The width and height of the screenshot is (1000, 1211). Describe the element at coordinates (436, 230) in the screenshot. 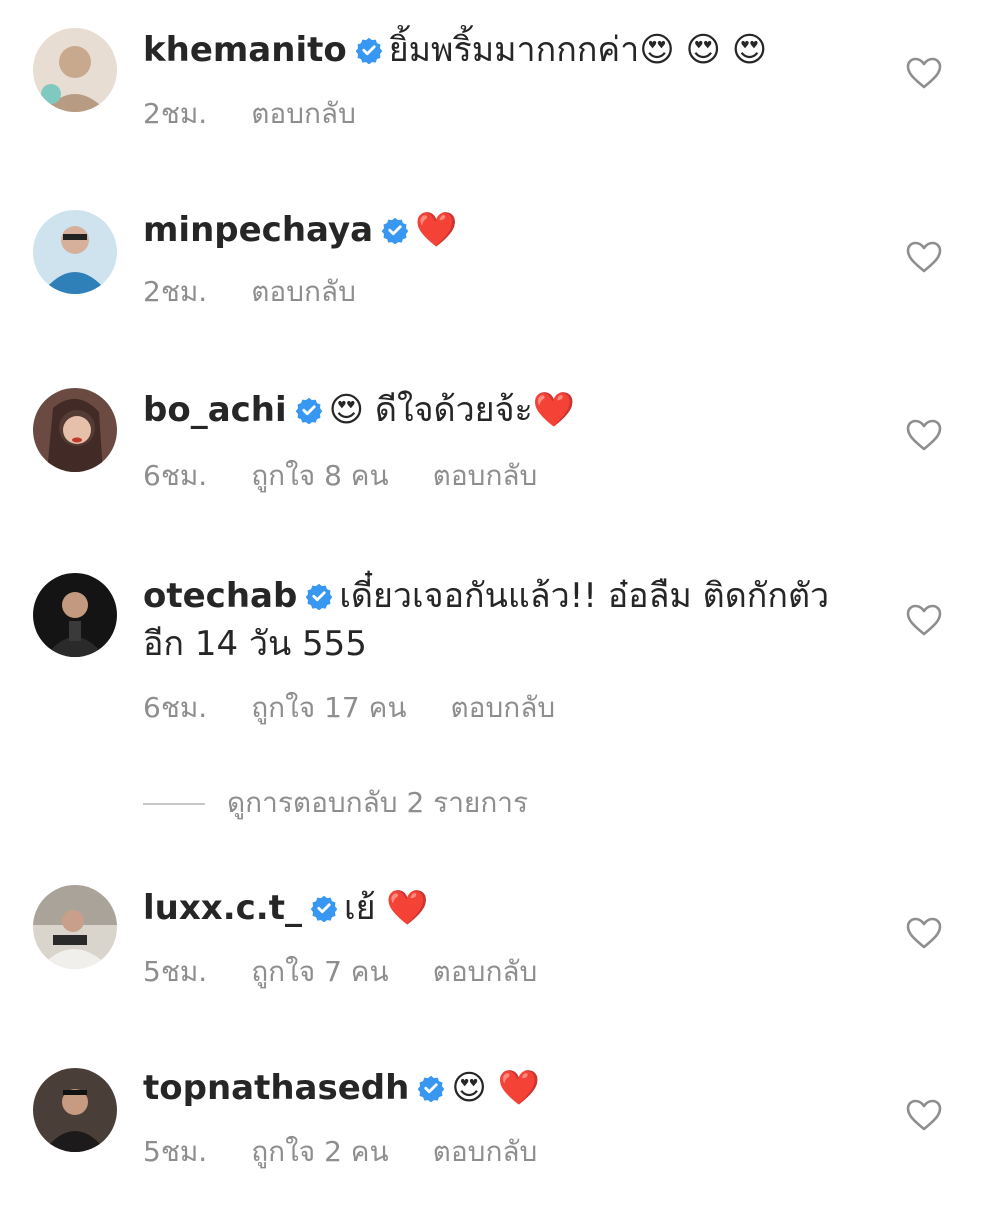

I see `comment-text: ❤️` at that location.